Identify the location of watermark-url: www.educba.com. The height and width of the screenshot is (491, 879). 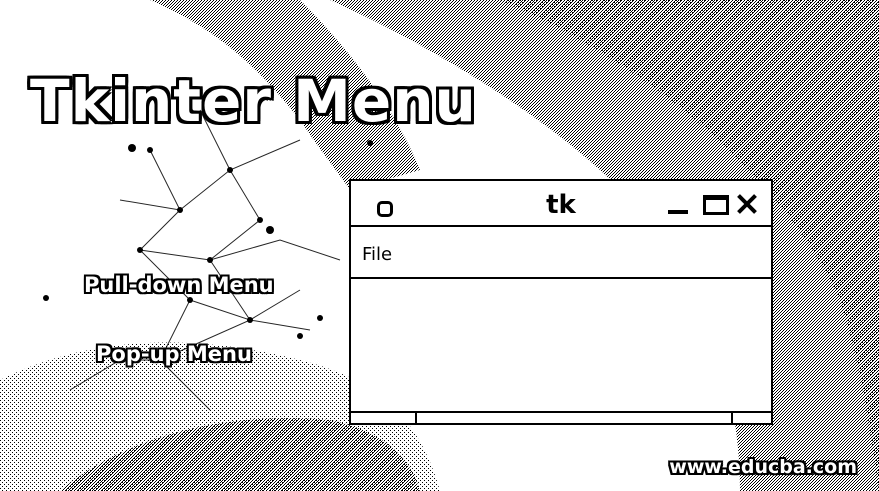
(763, 467).